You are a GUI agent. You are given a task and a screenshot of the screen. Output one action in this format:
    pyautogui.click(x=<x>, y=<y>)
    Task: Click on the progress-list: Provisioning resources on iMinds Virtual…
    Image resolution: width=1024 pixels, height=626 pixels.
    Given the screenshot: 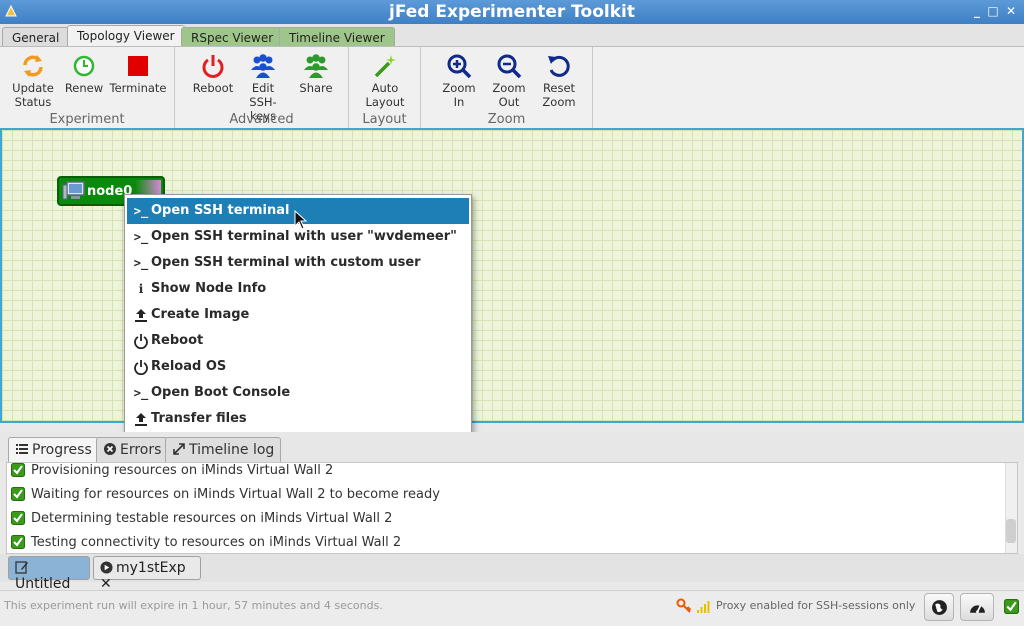 What is the action you would take?
    pyautogui.click(x=512, y=508)
    